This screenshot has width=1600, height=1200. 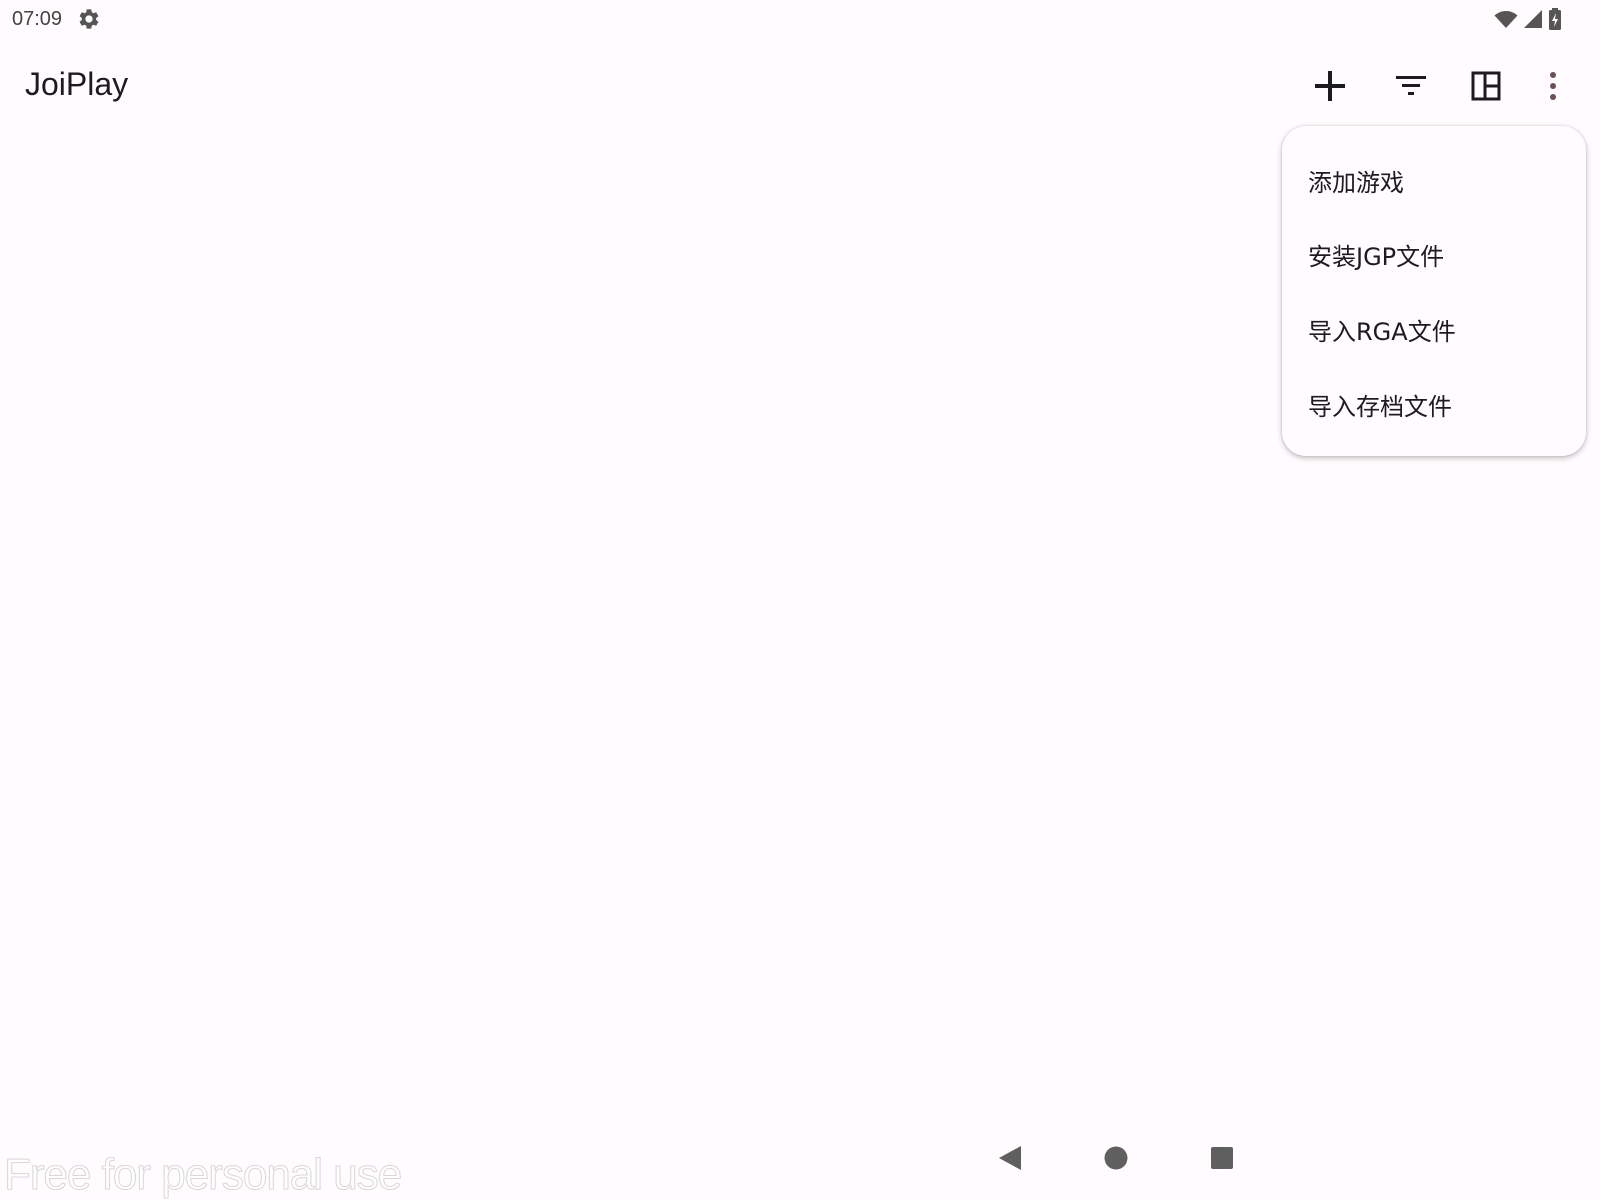 I want to click on cellular-signal-icon, so click(x=1533, y=21).